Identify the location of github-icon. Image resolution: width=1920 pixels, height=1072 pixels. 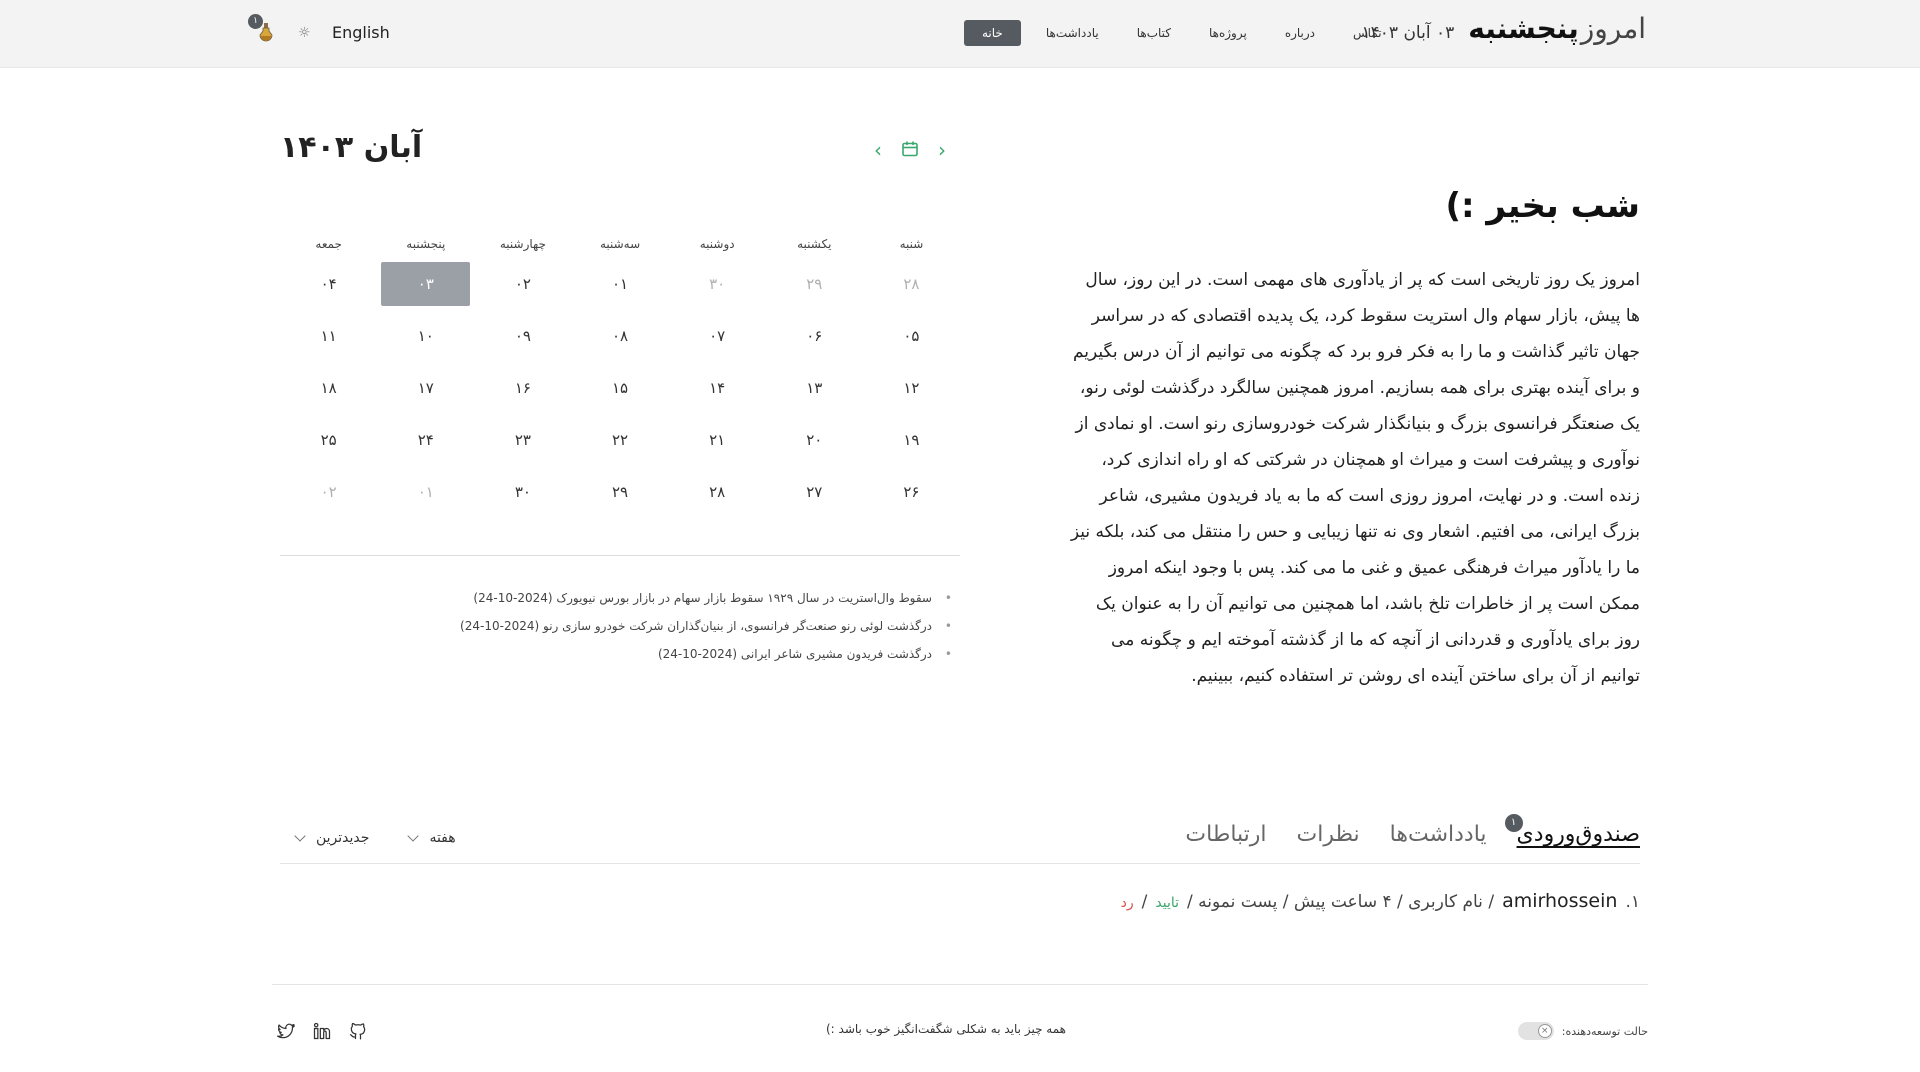
(358, 1031).